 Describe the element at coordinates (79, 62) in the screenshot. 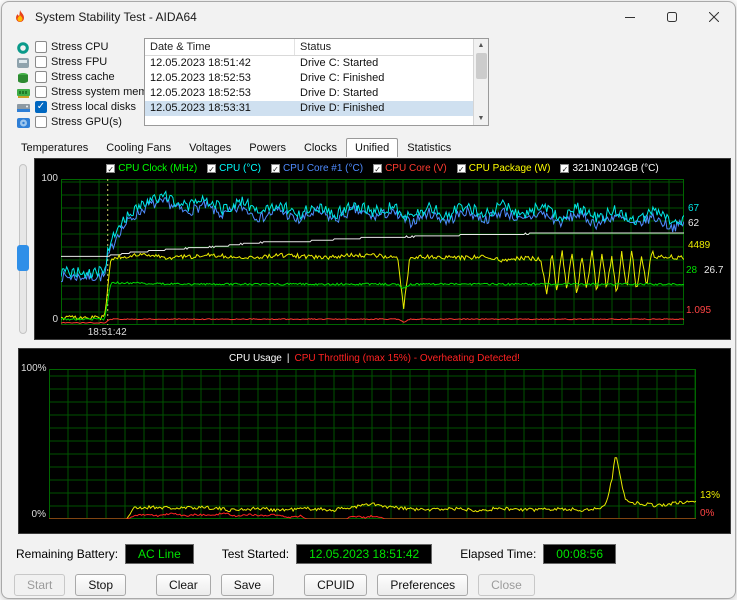

I see `stress-option-label: Stress FPU` at that location.